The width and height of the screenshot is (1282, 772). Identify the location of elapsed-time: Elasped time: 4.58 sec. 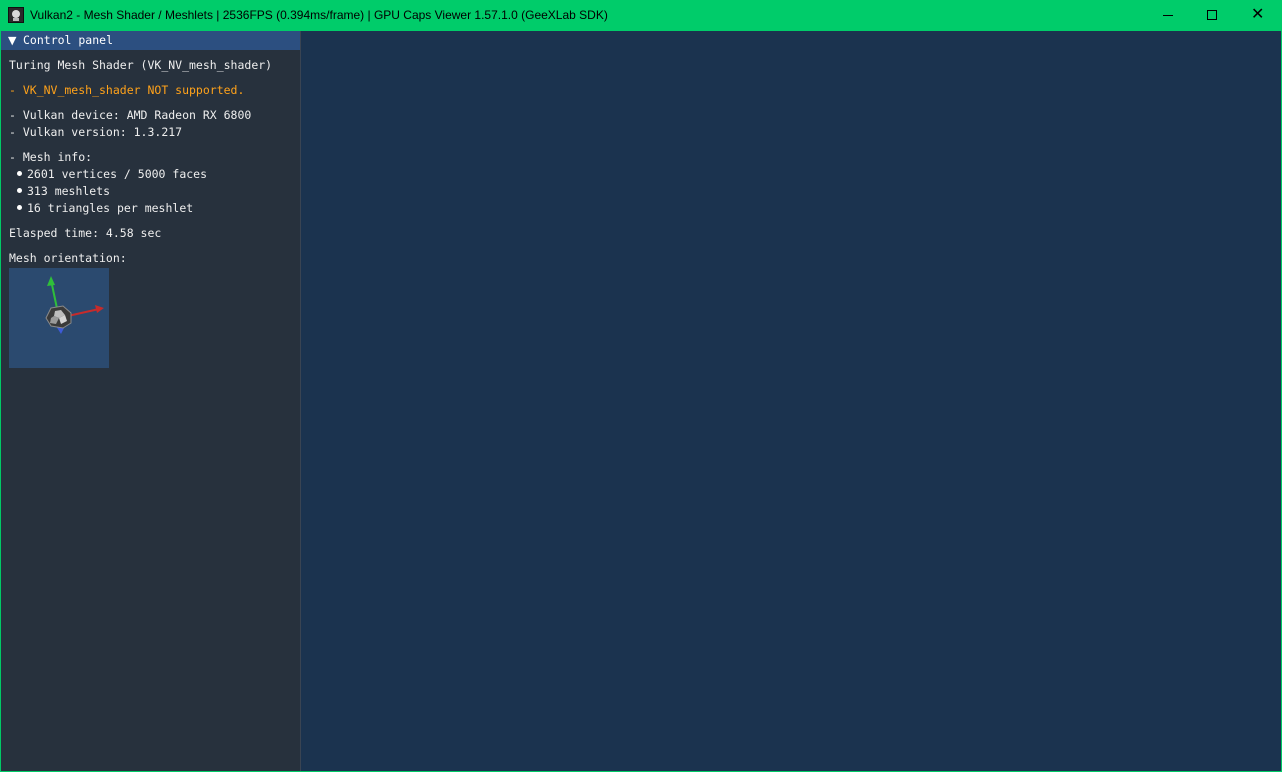
(85, 233).